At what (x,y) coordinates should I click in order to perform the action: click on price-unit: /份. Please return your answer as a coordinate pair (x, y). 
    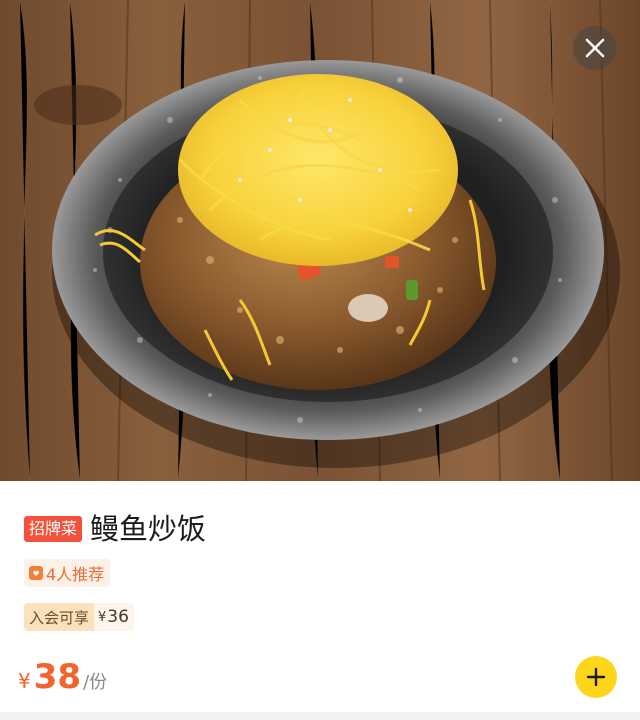
    Looking at the image, I should click on (95, 682).